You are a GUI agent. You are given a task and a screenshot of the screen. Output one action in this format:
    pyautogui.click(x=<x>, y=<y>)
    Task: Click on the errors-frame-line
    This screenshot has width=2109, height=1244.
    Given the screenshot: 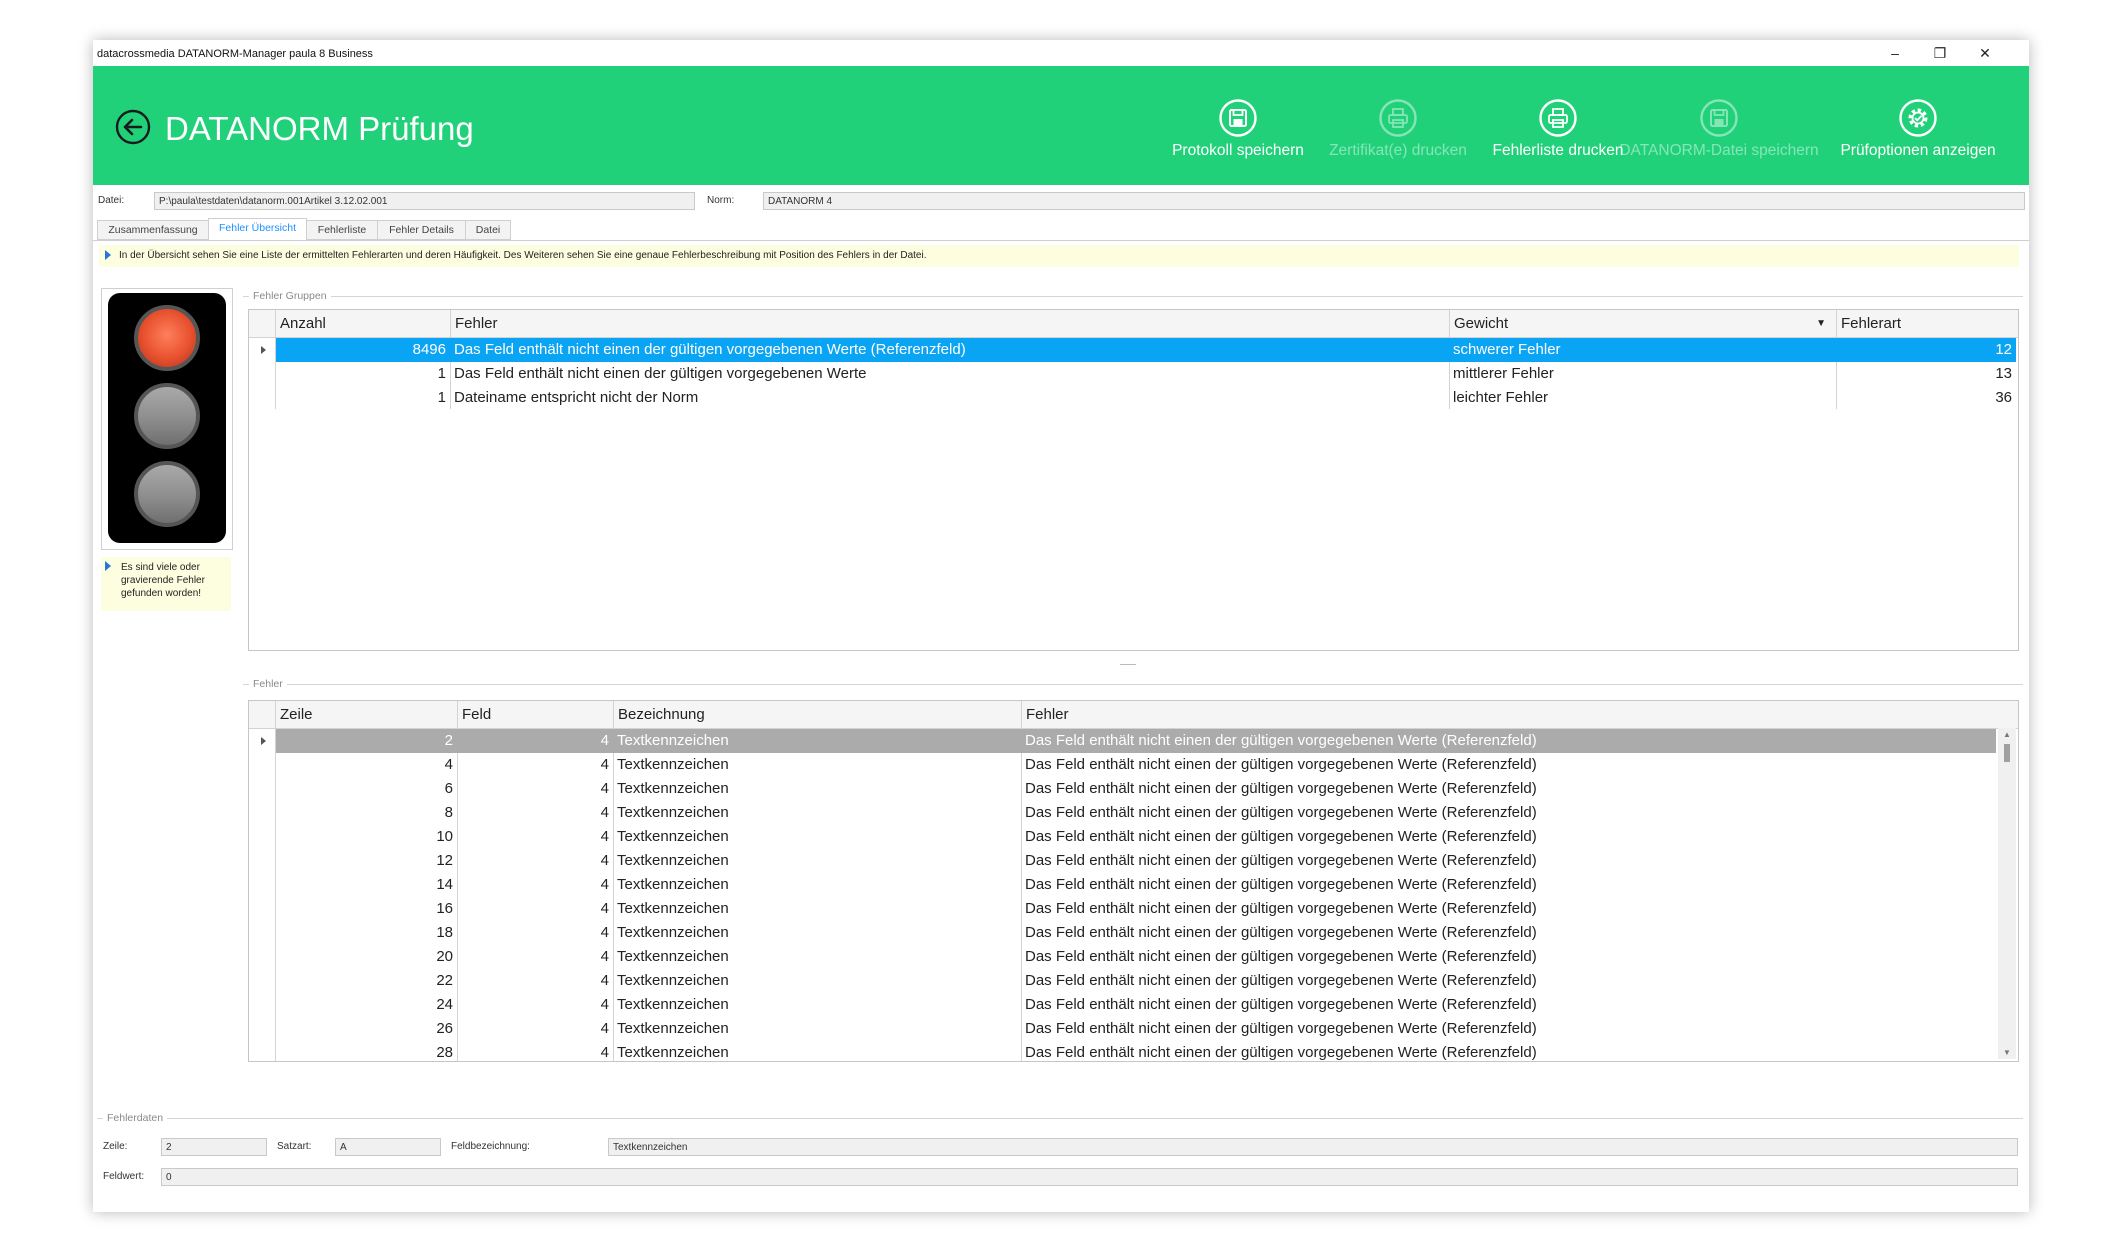 What is the action you would take?
    pyautogui.click(x=1133, y=684)
    